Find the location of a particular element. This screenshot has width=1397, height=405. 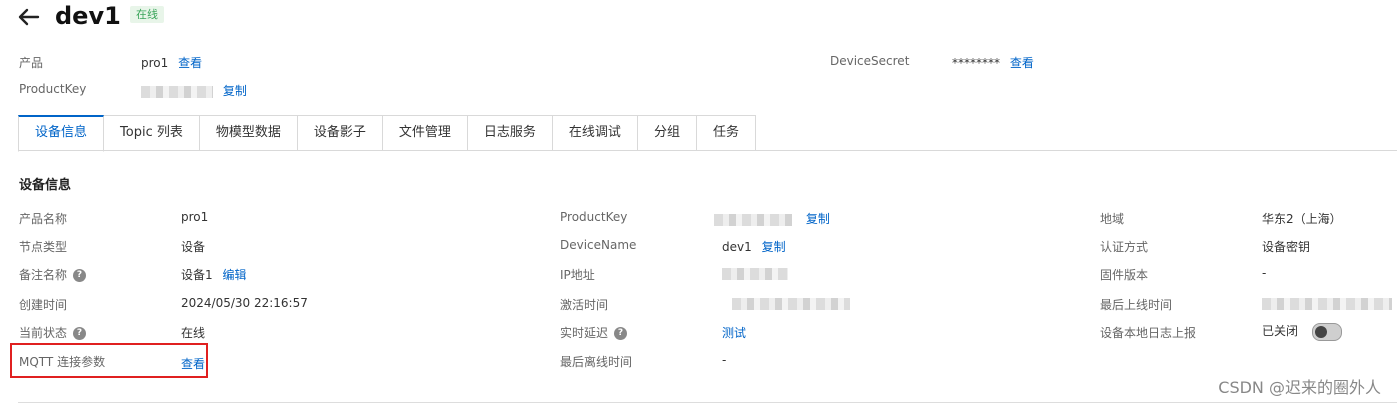

created-label: 创建时间 is located at coordinates (43, 305).